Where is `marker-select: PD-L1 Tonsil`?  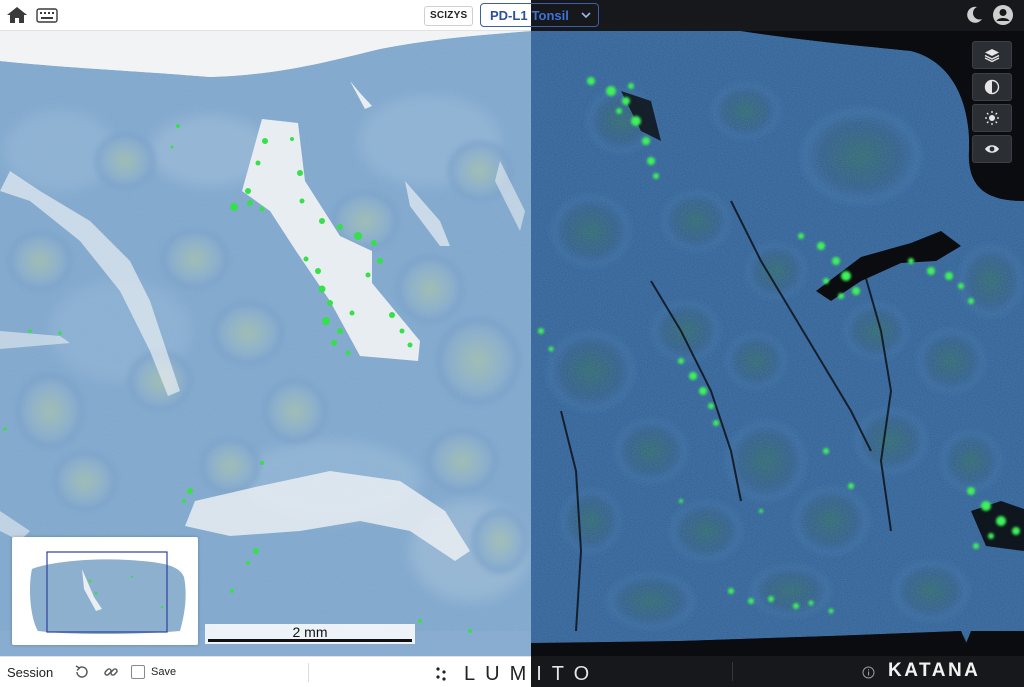
marker-select: PD-L1 Tonsil is located at coordinates (539, 15).